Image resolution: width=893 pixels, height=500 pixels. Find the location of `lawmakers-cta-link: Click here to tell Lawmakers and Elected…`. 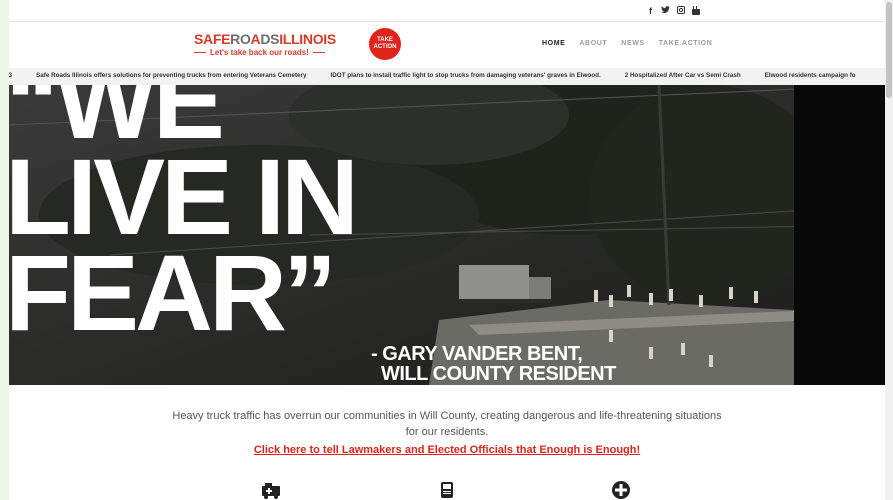

lawmakers-cta-link: Click here to tell Lawmakers and Elected… is located at coordinates (447, 450).